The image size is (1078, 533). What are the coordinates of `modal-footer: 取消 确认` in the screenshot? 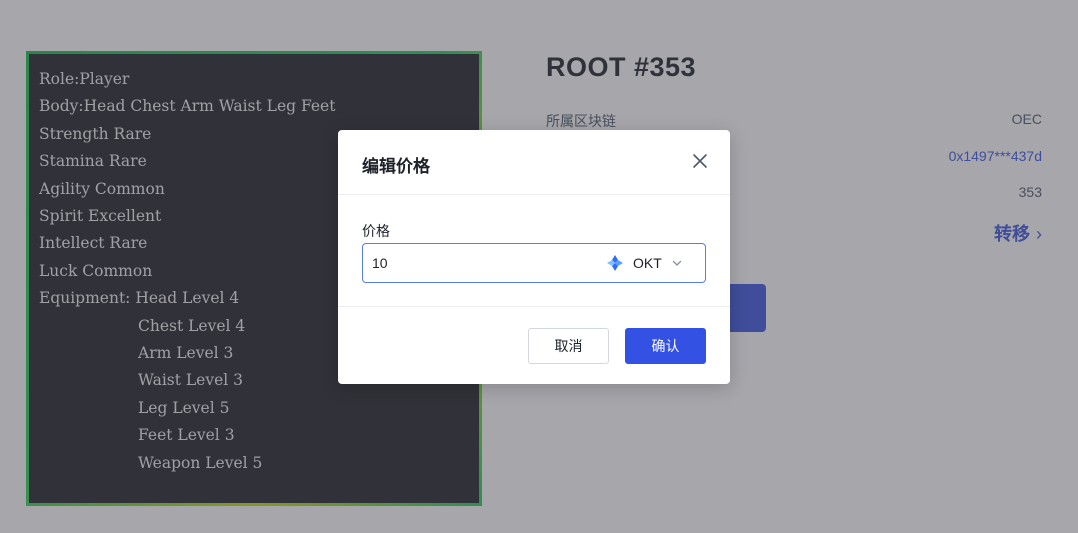 It's located at (534, 345).